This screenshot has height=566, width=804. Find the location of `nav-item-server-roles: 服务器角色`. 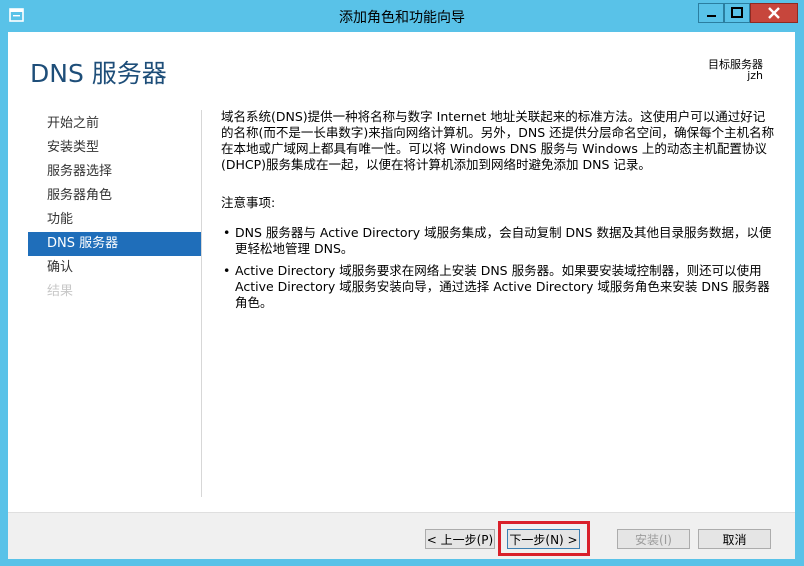

nav-item-server-roles: 服务器角色 is located at coordinates (114, 196).